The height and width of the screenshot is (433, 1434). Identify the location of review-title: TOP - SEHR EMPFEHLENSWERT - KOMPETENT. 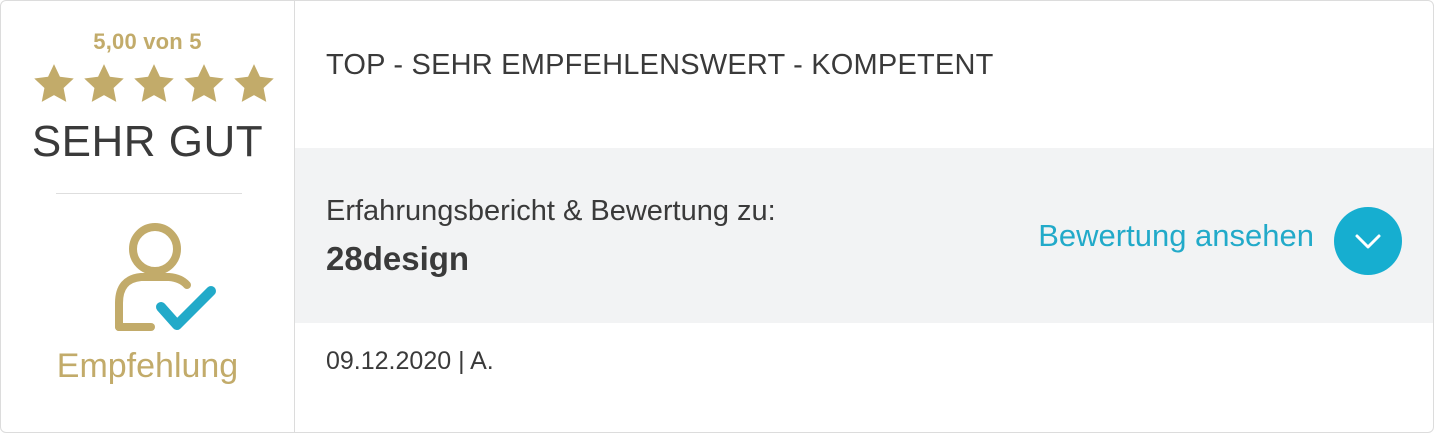
(660, 65).